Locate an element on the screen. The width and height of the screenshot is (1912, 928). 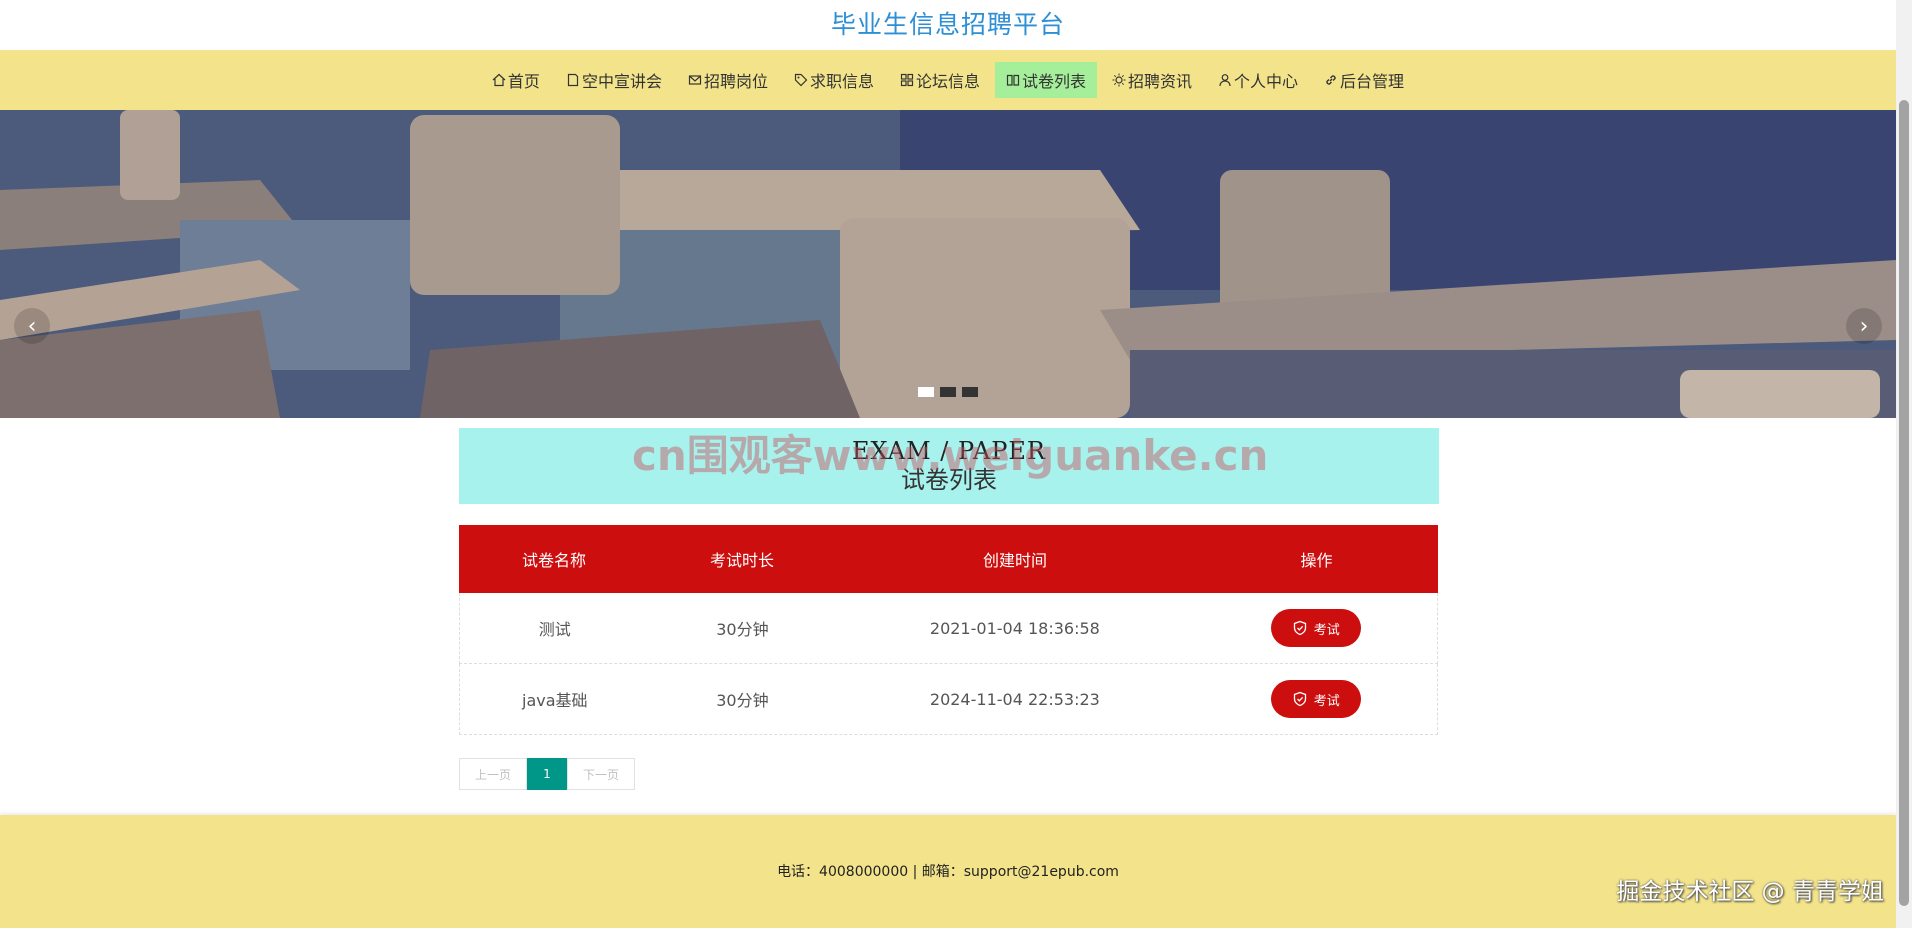
corner-watermark: 掘金技术社区 @ 青青学姐 is located at coordinates (1750, 892).